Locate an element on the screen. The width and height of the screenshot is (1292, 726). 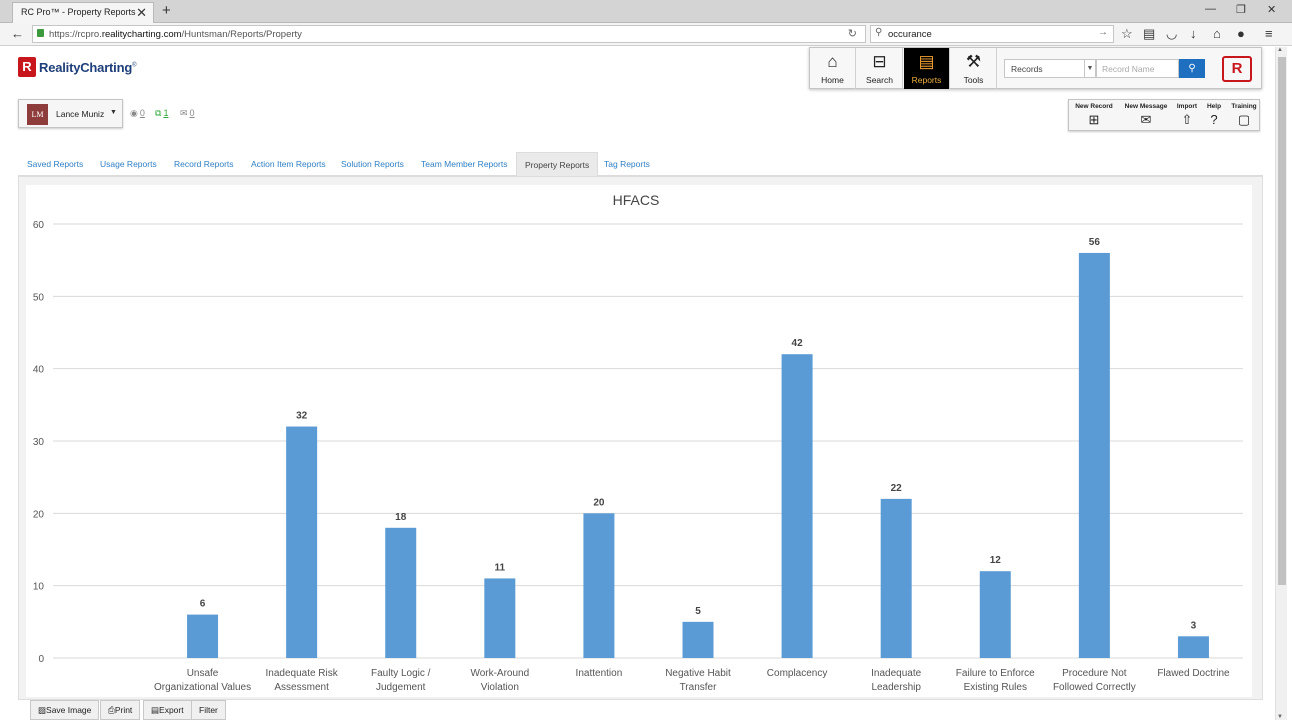
reading-list-icon: ▤ is located at coordinates (1149, 34).